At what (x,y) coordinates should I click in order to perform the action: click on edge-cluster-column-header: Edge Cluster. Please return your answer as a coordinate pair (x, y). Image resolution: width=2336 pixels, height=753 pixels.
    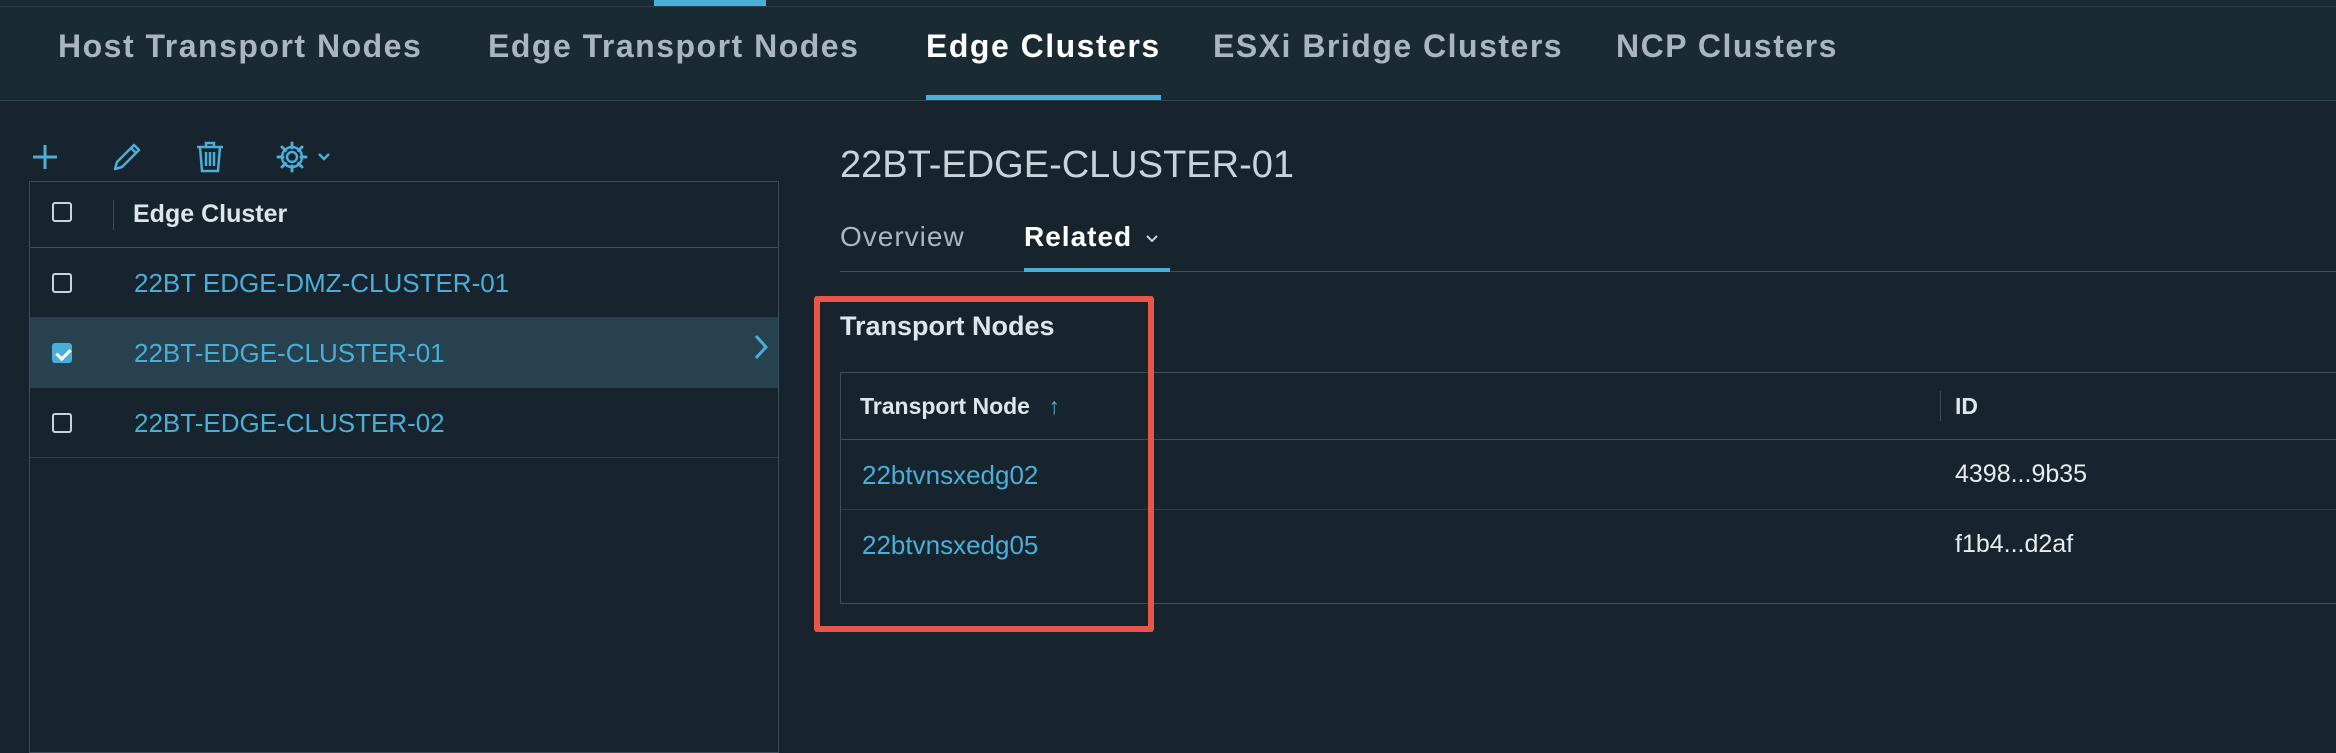
    Looking at the image, I should click on (210, 214).